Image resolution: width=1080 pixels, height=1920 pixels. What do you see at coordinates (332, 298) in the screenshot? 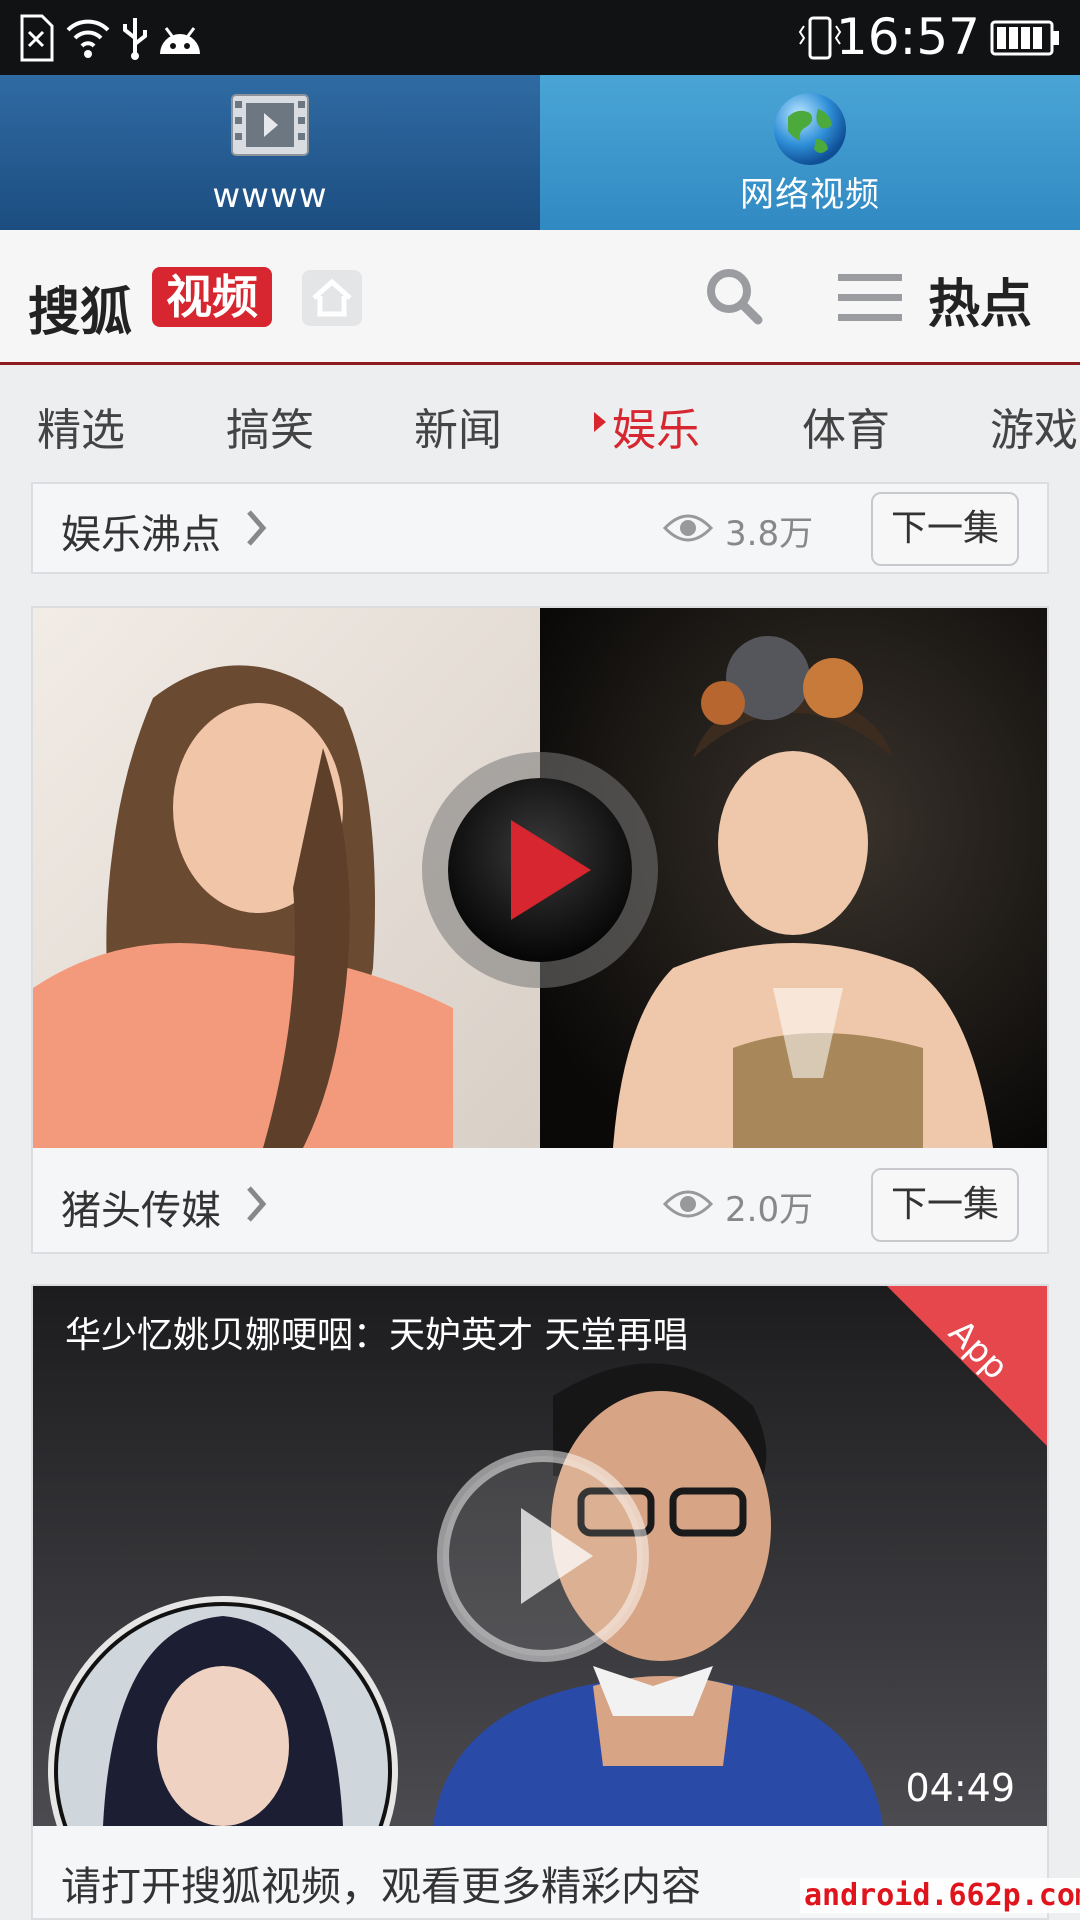
I see `home-icon` at bounding box center [332, 298].